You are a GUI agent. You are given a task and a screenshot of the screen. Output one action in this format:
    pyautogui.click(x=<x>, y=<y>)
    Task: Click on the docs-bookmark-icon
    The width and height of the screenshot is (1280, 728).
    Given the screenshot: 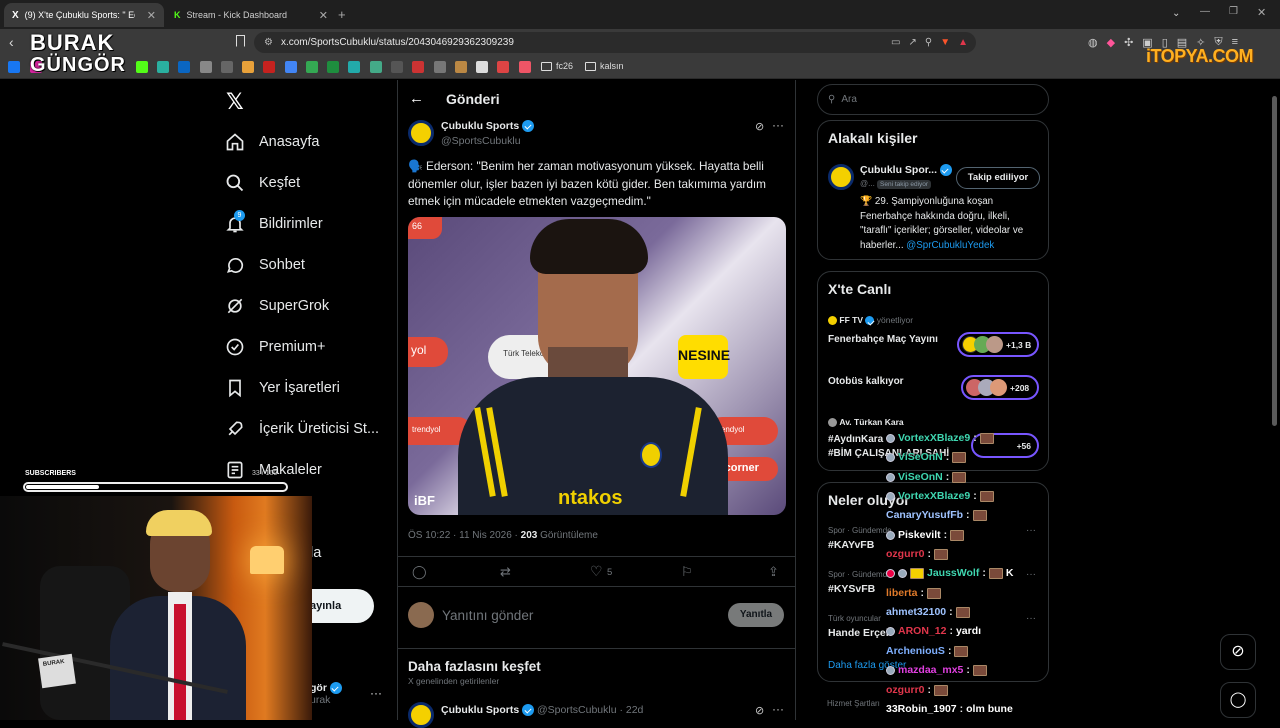 What is the action you would take?
    pyautogui.click(x=291, y=67)
    